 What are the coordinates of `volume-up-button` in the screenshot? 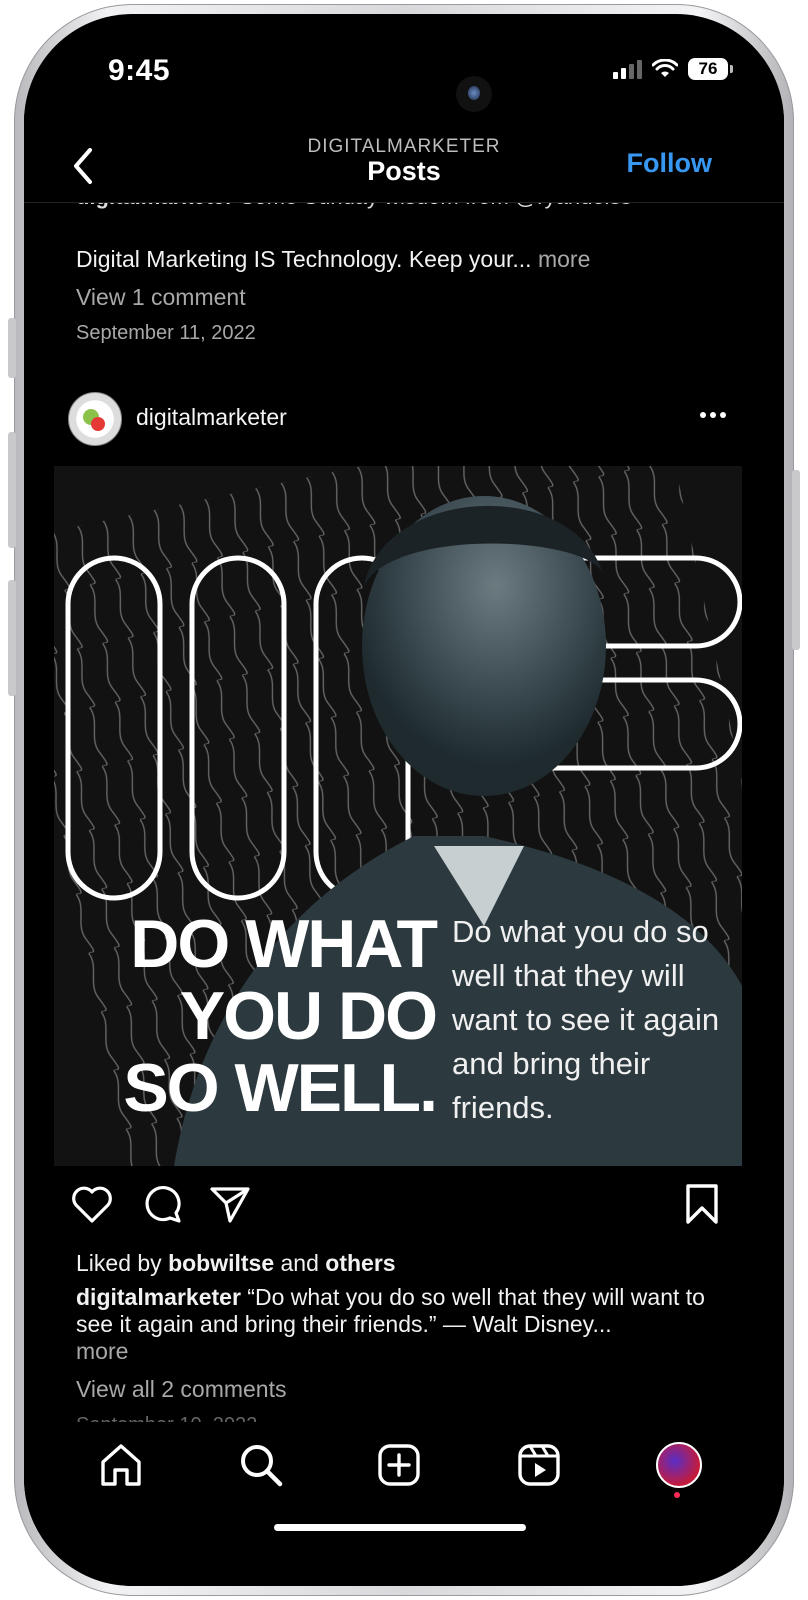 It's located at (12, 490).